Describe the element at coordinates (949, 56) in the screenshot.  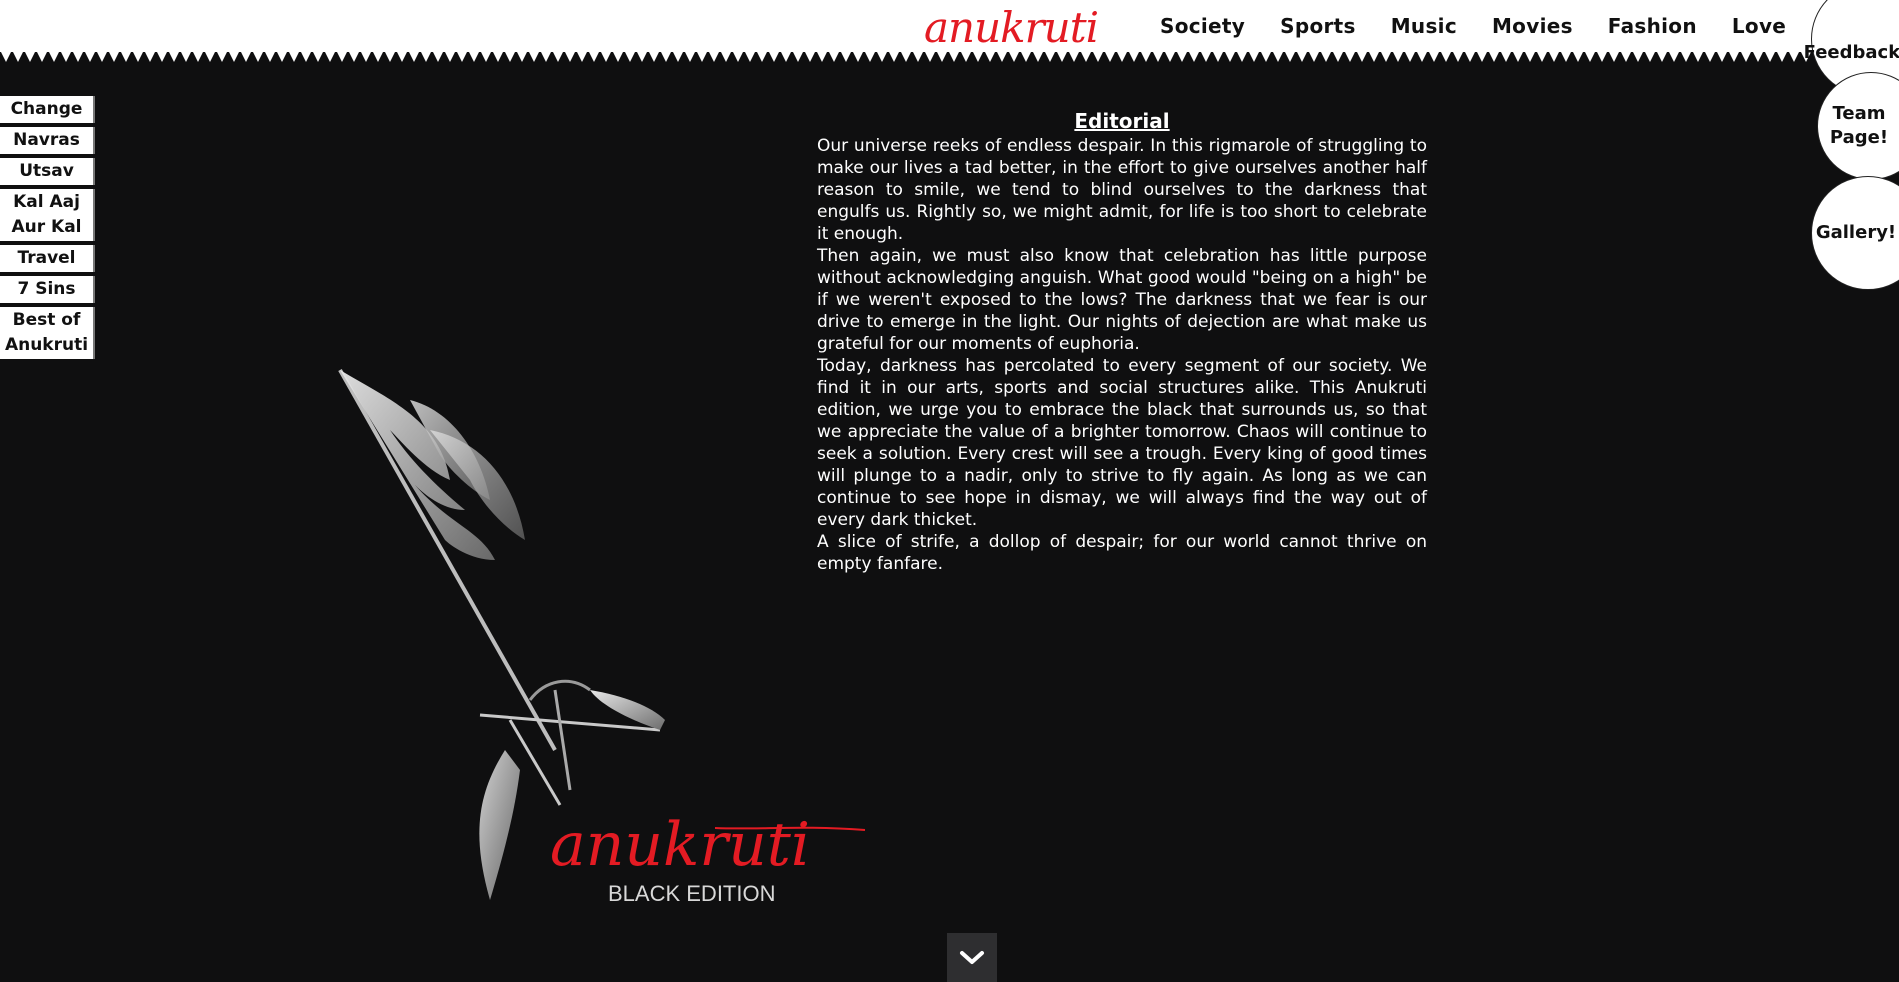
I see `header-zigzag-edge` at that location.